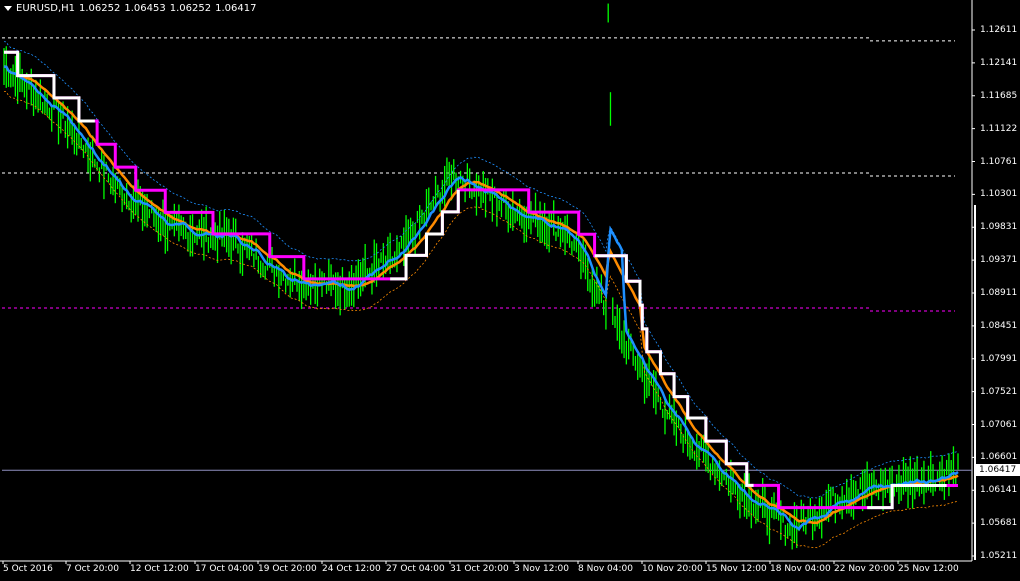 This screenshot has width=1020, height=581. I want to click on time-label: 15 Nov 12:00, so click(736, 569).